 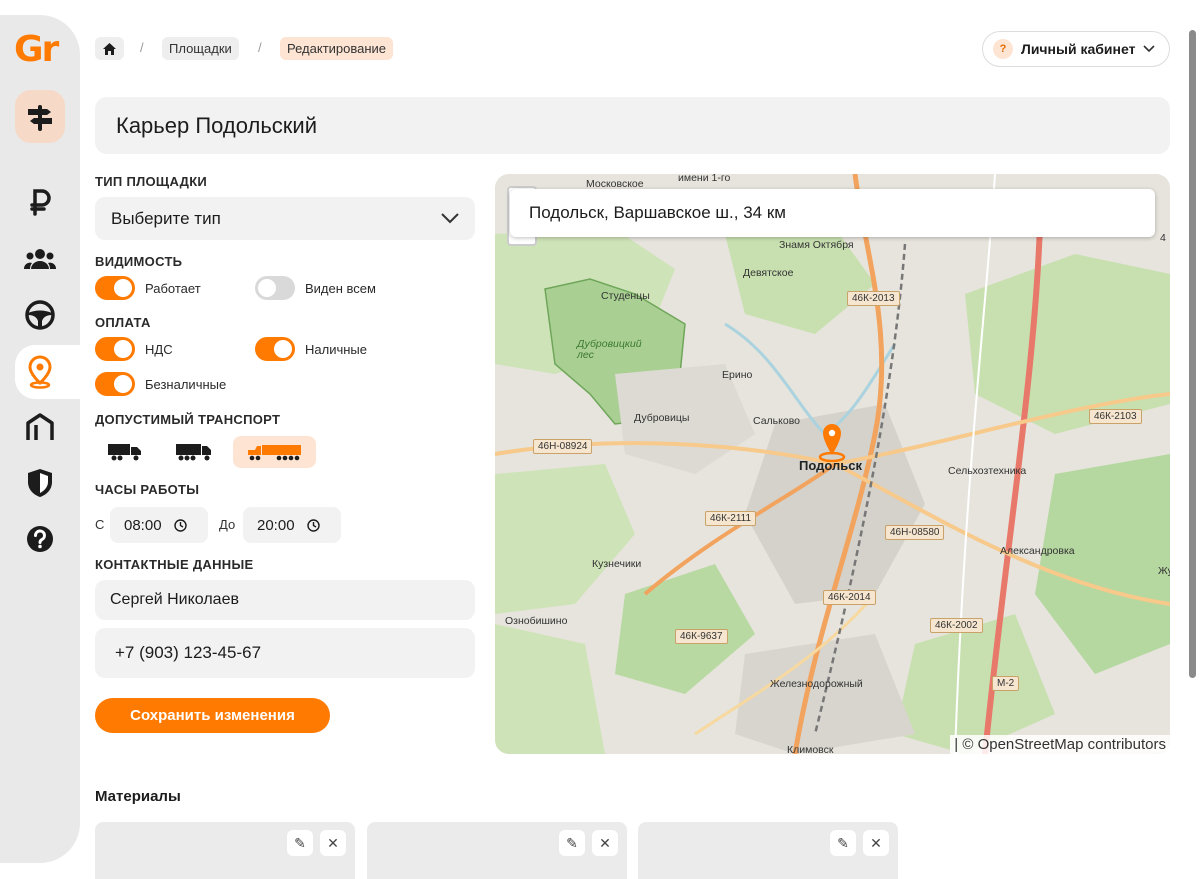 What do you see at coordinates (143, 525) in the screenshot?
I see `time-from-value: 08:00` at bounding box center [143, 525].